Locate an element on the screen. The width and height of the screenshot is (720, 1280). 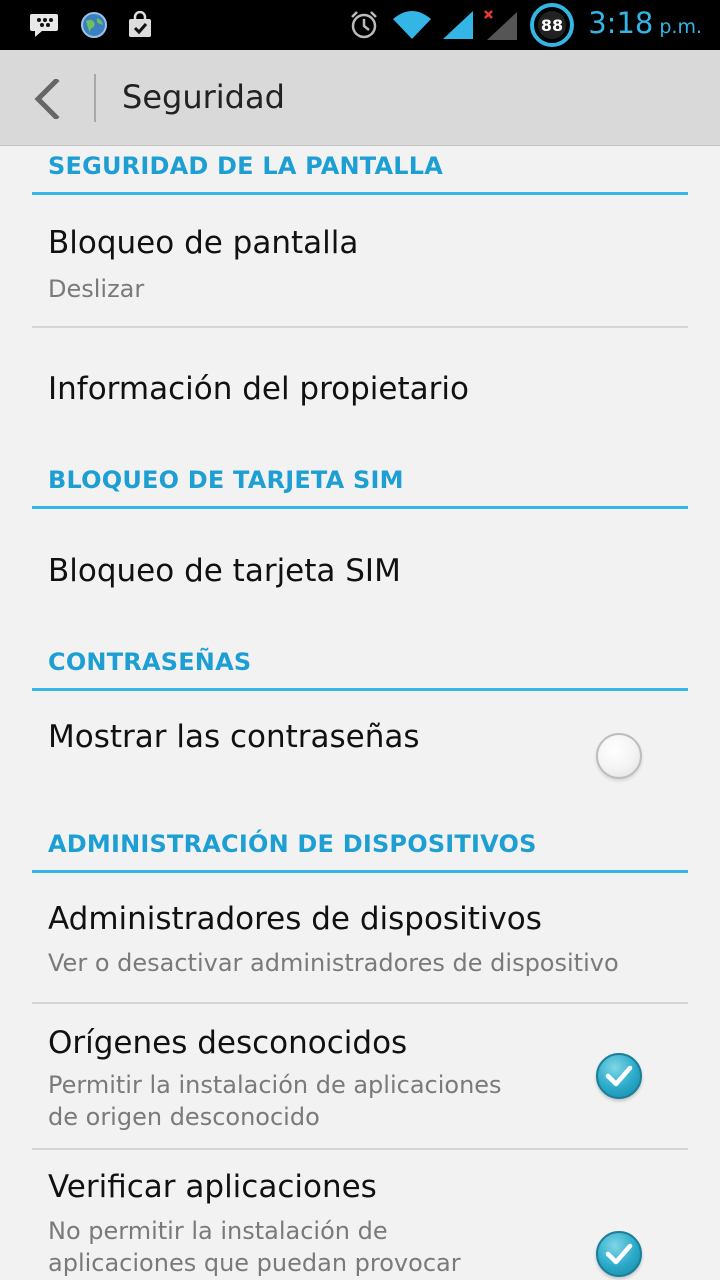
pref-show-passwords: Mostrar las contraseñas is located at coordinates (360, 749).